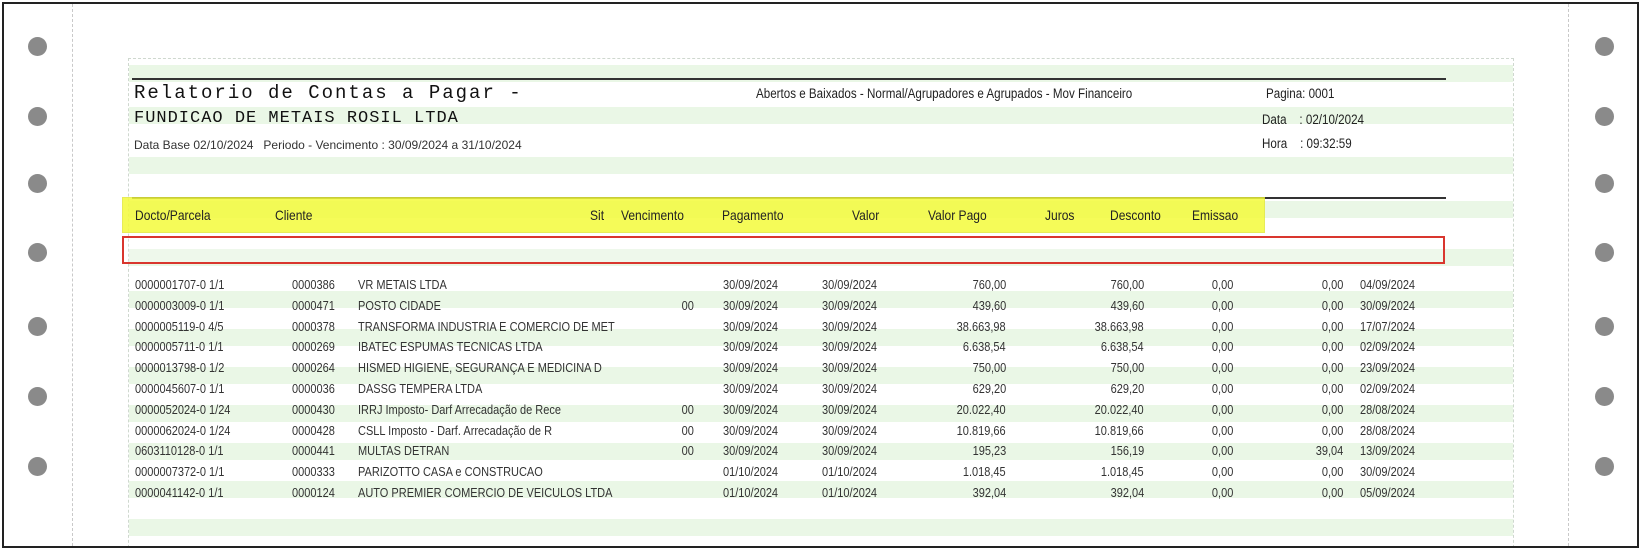 This screenshot has width=1643, height=552. Describe the element at coordinates (180, 389) in the screenshot. I see `row-docto: 0000045607-0 1/1` at that location.